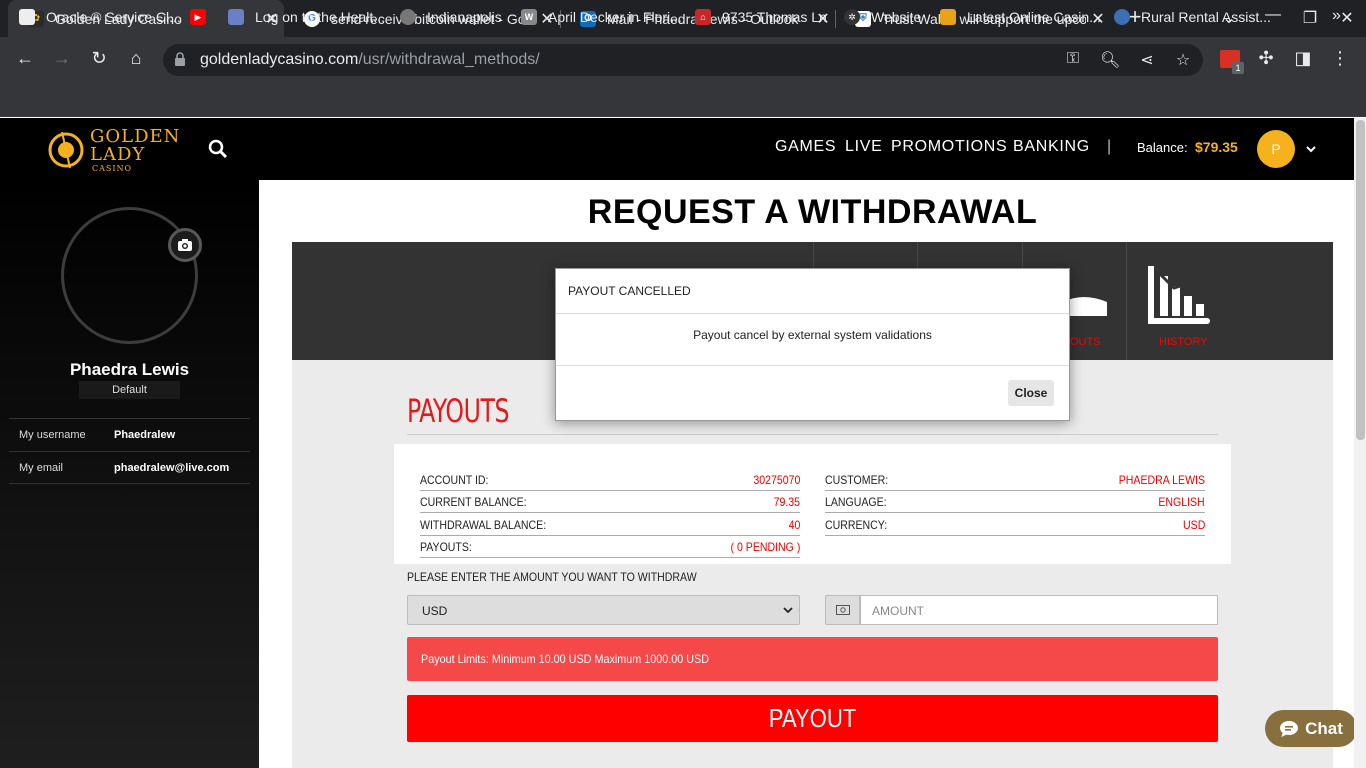 Image resolution: width=1366 pixels, height=768 pixels. What do you see at coordinates (180, 59) in the screenshot?
I see `lock-icon` at bounding box center [180, 59].